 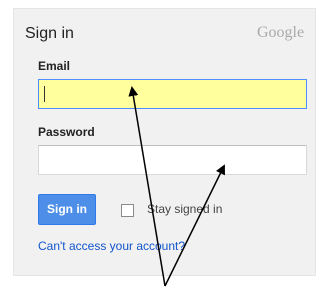 What do you see at coordinates (194, 225) in the screenshot?
I see `arrow-to-password-field` at bounding box center [194, 225].